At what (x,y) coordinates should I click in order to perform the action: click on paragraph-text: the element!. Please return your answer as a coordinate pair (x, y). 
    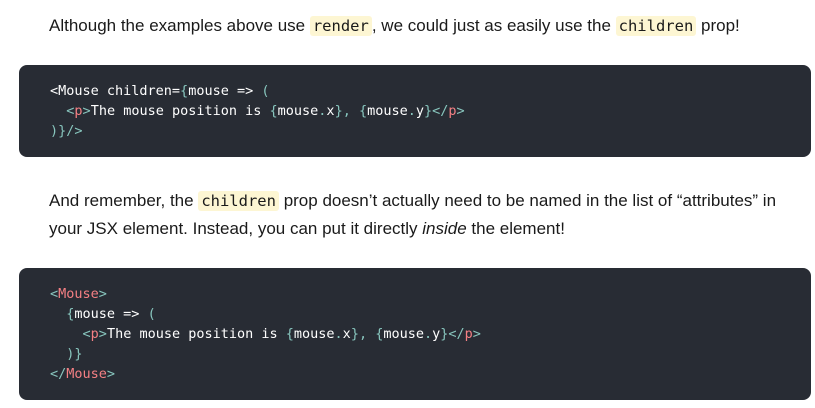
    Looking at the image, I should click on (515, 228).